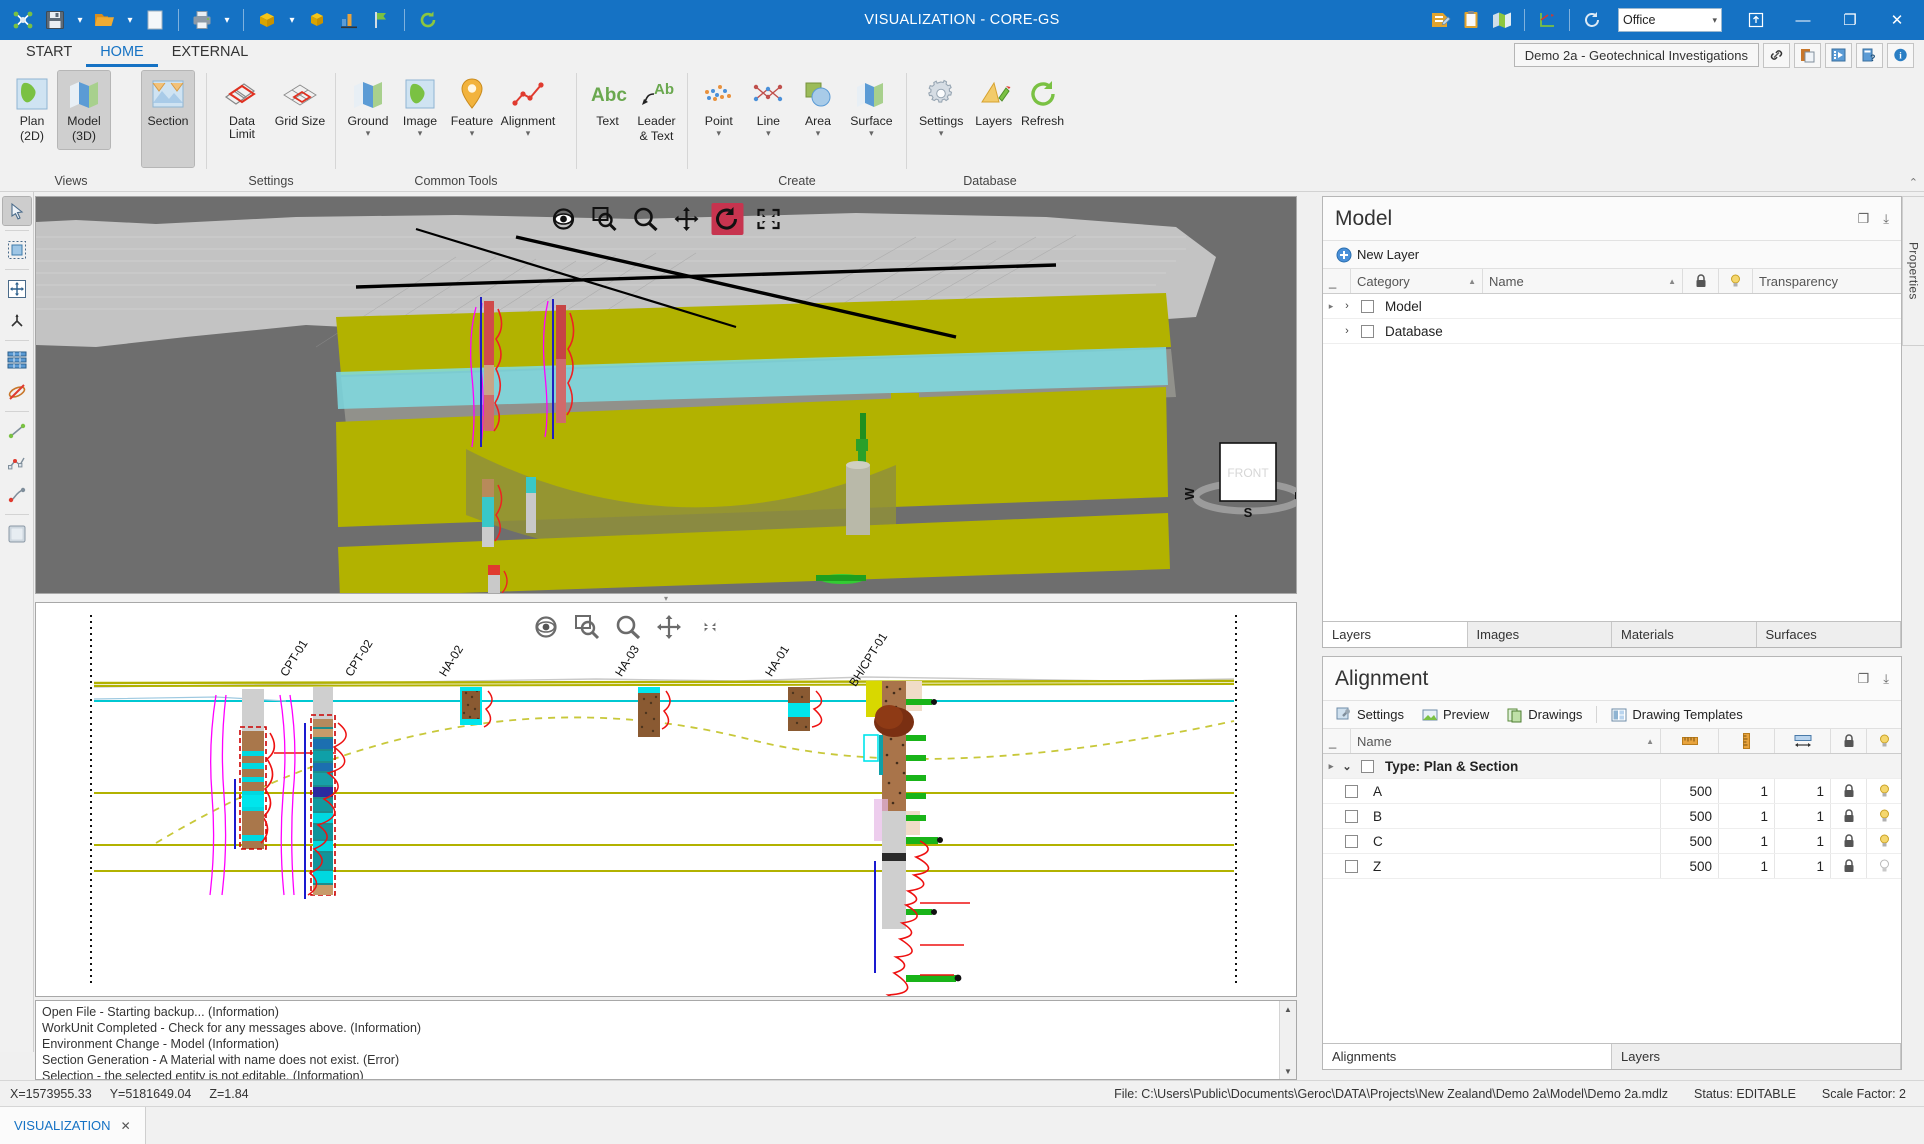 Image resolution: width=1924 pixels, height=1144 pixels. I want to click on block-cube-icon, so click(317, 20).